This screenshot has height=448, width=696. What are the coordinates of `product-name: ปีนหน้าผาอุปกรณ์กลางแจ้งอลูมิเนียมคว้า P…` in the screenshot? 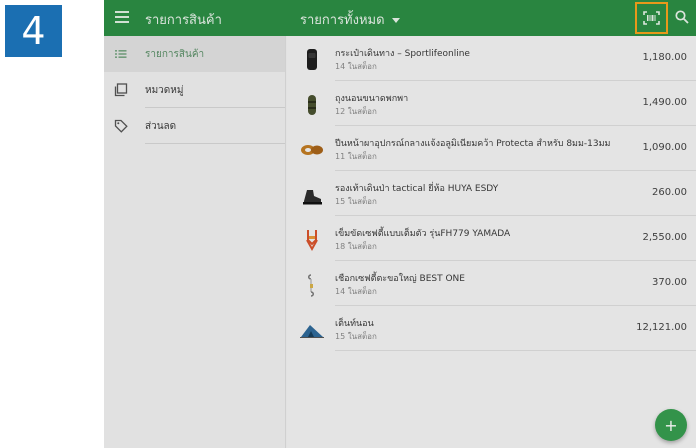 It's located at (473, 144).